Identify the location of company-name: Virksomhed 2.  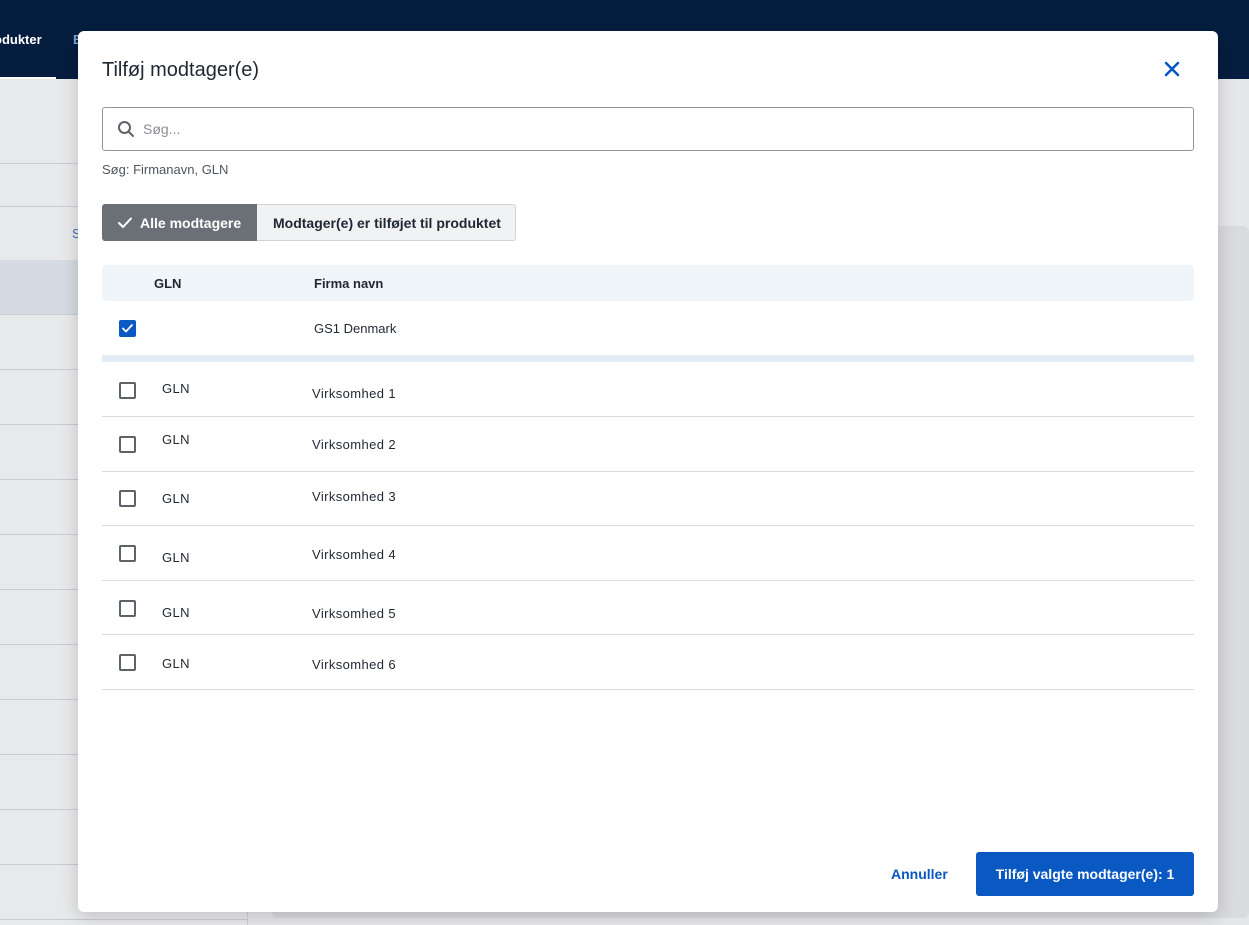
(354, 444).